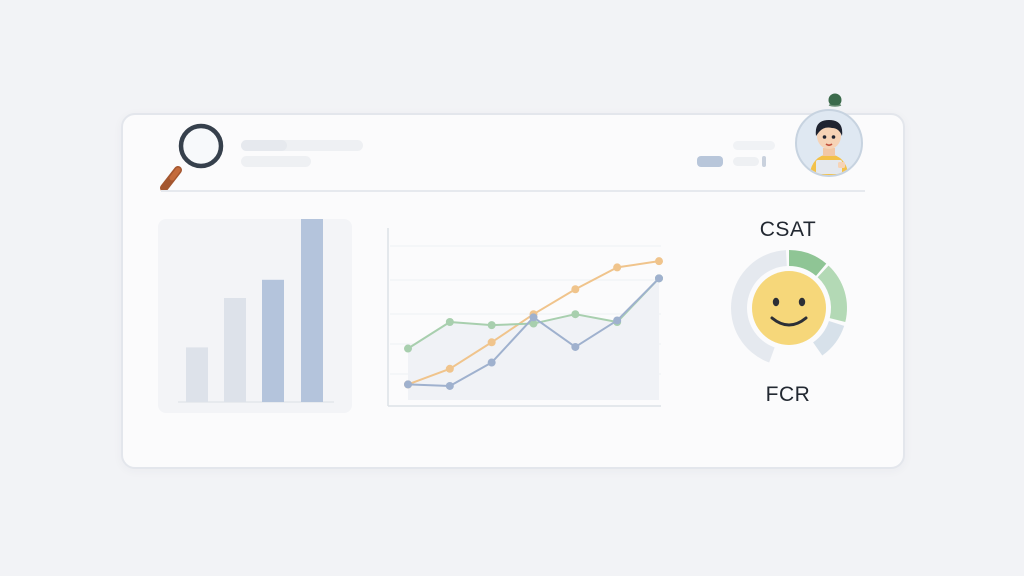  I want to click on csat-gauge, so click(789, 312).